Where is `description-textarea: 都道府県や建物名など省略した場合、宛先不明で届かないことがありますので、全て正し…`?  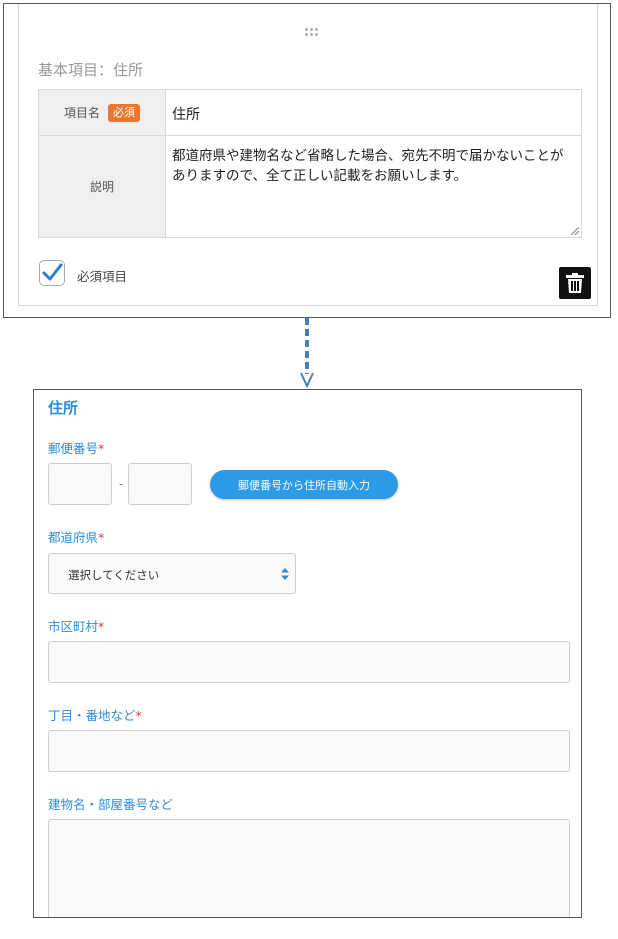
description-textarea: 都道府県や建物名など省略した場合、宛先不明で届かないことがありますので、全て正し… is located at coordinates (373, 186).